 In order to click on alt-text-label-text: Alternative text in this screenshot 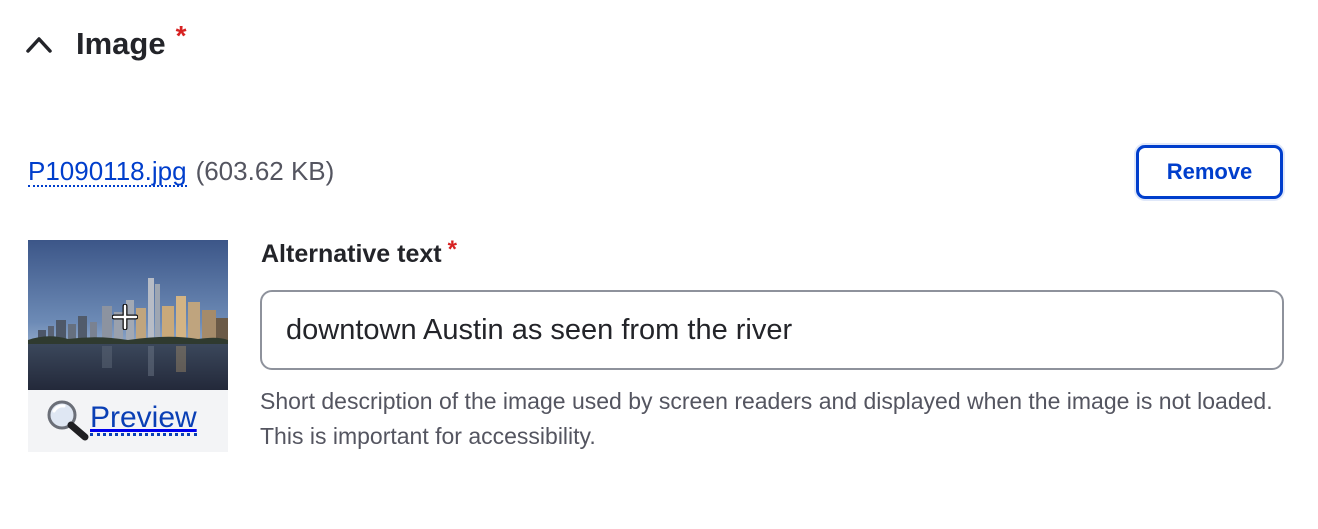, I will do `click(351, 254)`.